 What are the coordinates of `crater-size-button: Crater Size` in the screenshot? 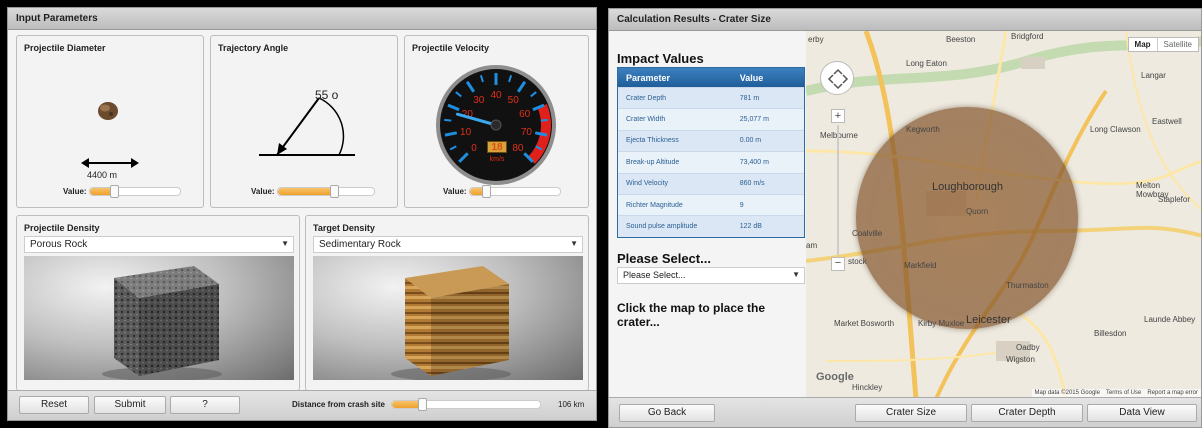 It's located at (911, 413).